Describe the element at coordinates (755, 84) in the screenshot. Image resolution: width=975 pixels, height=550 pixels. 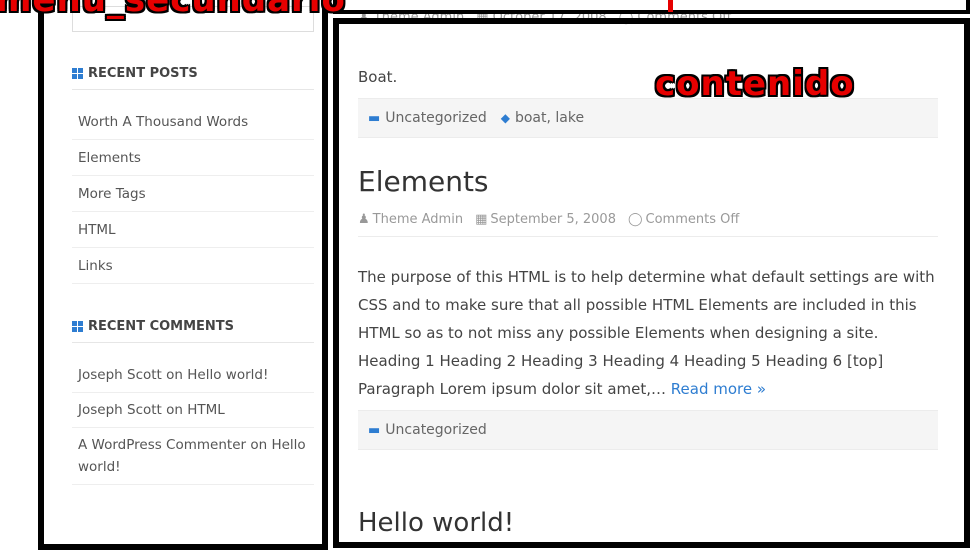
I see `content-annotation-label: contenido` at that location.